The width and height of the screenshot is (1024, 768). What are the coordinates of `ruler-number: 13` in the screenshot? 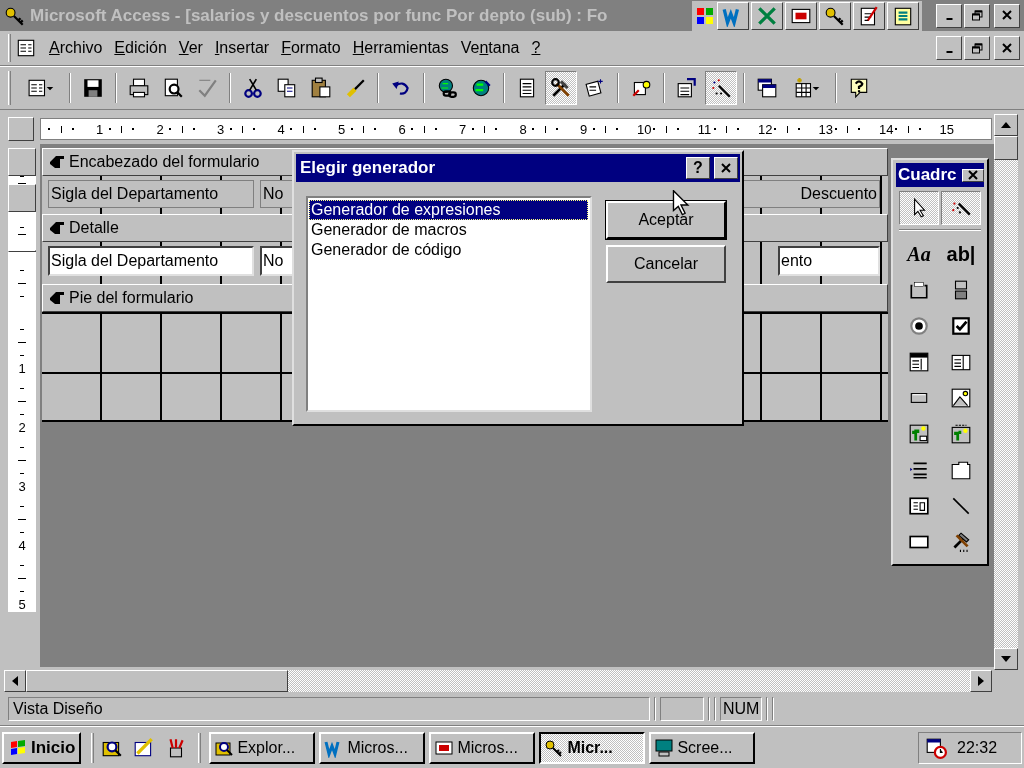 It's located at (825, 129).